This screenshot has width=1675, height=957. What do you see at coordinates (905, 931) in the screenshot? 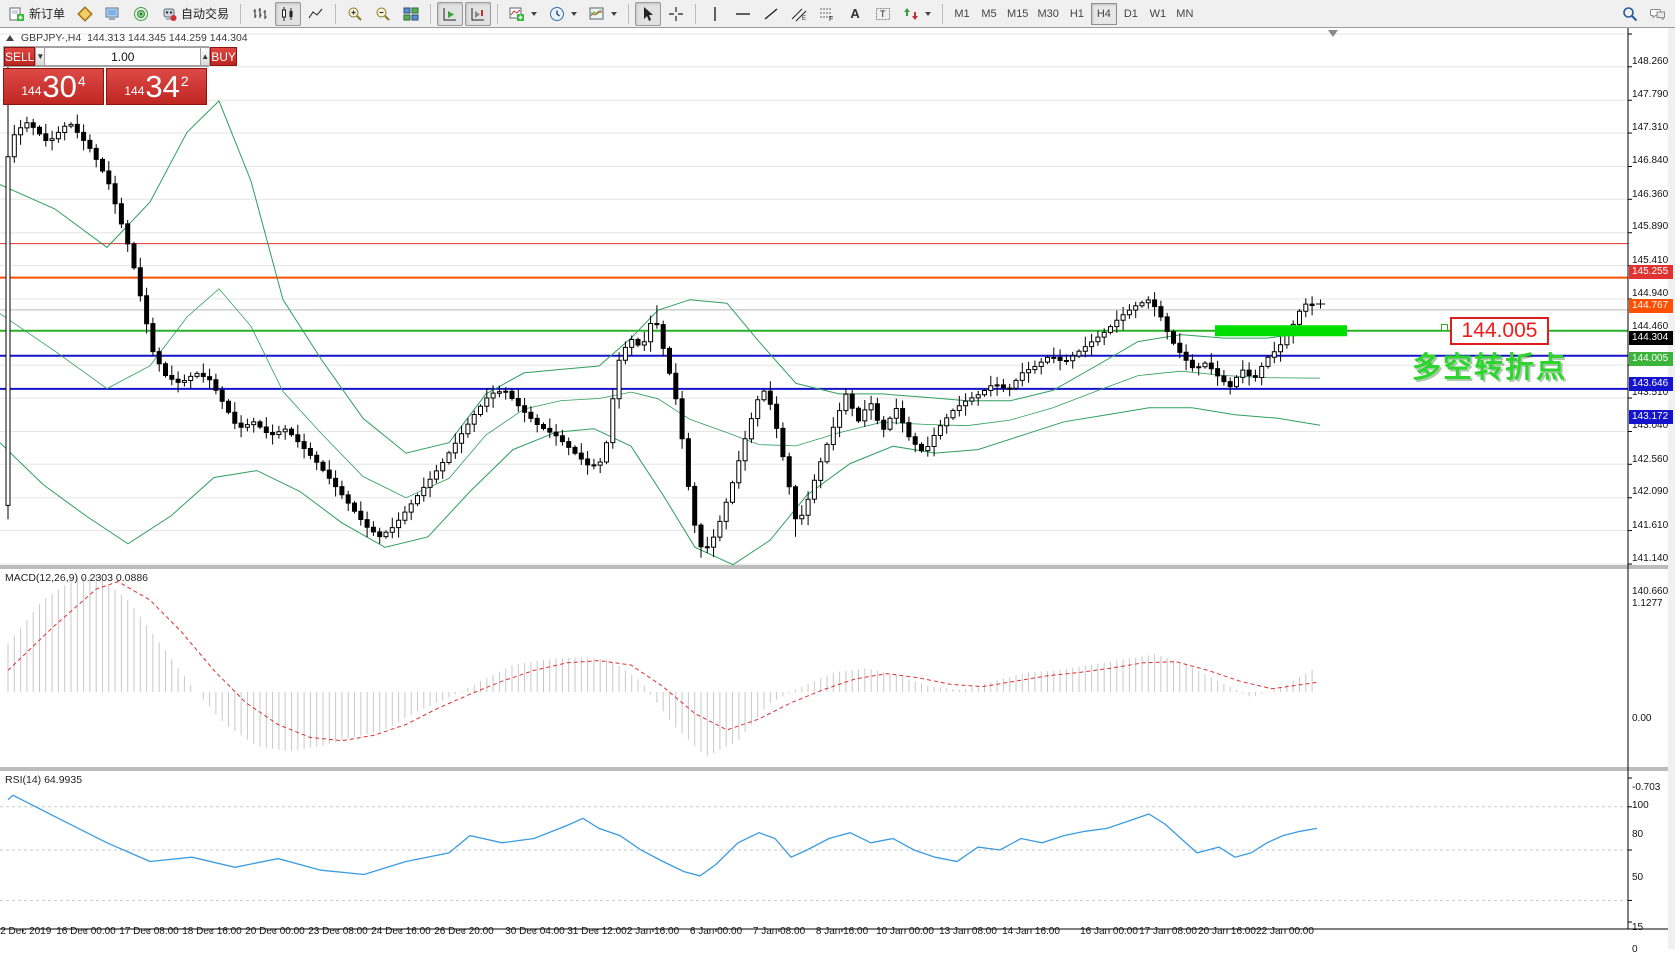
I see `time-tick-label: 10 Jan 00:00` at bounding box center [905, 931].